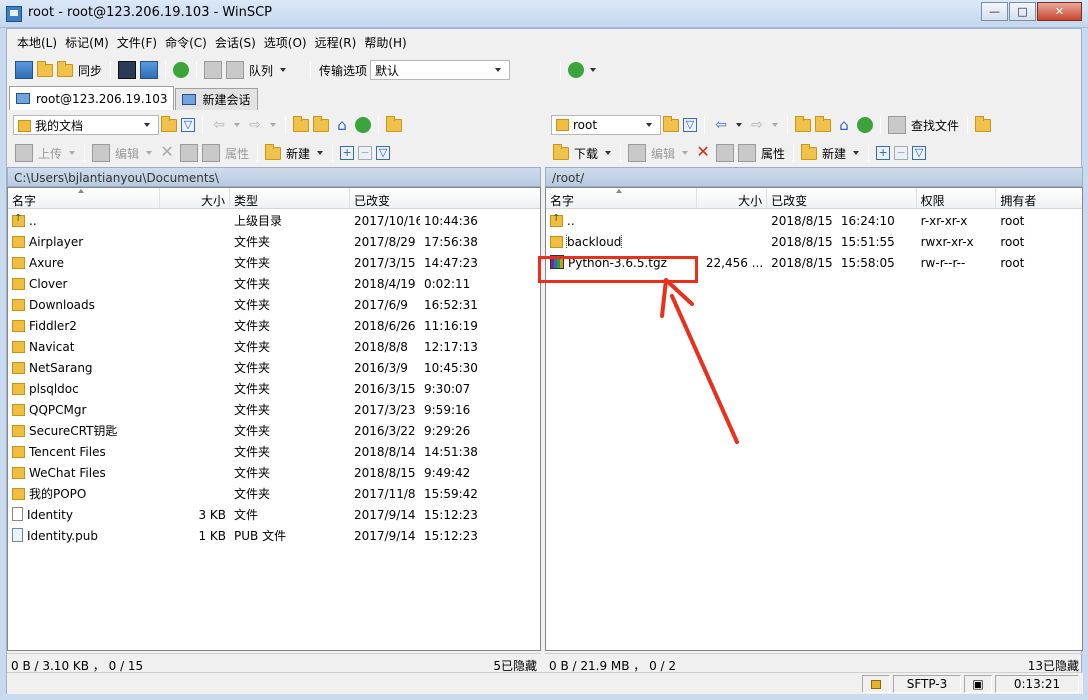 Image resolution: width=1088 pixels, height=700 pixels. Describe the element at coordinates (274, 220) in the screenshot. I see `table-row: .. 上级目录 2017/10/16 10:44:36` at that location.